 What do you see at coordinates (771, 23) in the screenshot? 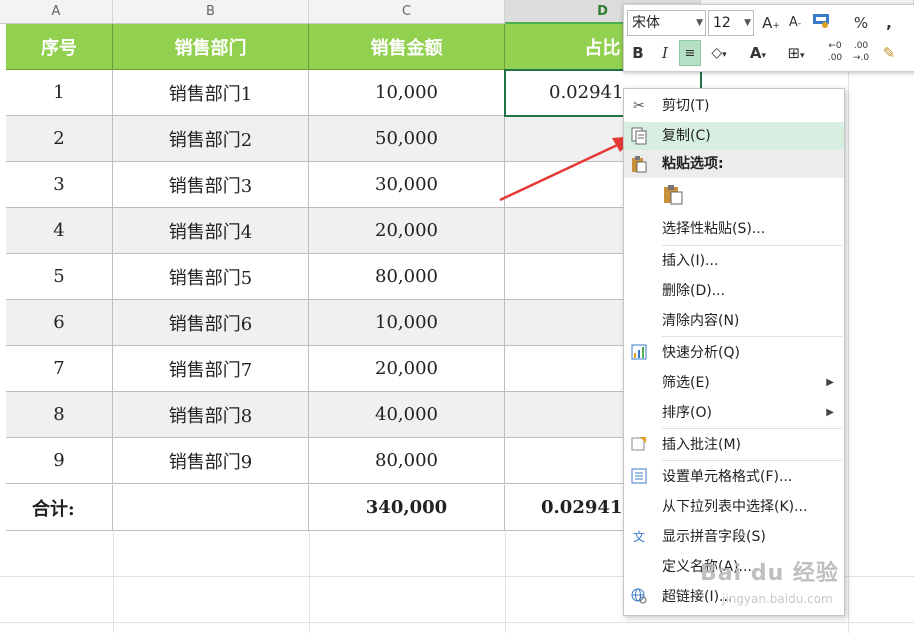
I see `increase-font-icon: A+` at bounding box center [771, 23].